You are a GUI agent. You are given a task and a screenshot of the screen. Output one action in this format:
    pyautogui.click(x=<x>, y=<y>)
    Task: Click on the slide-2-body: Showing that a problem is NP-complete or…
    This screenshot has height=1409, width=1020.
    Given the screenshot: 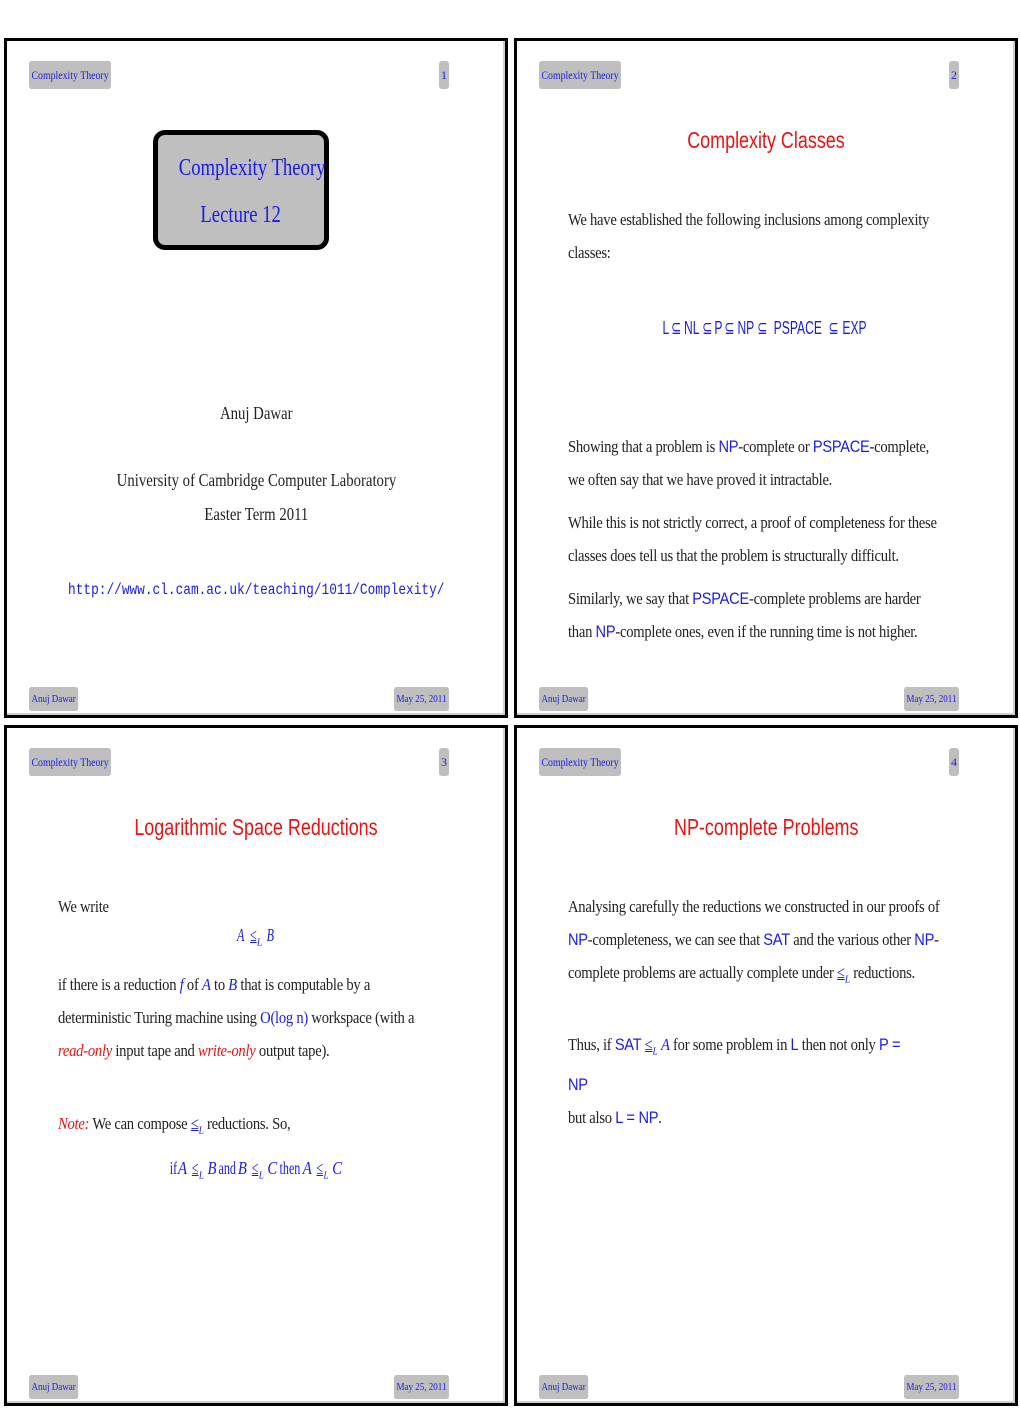 What is the action you would take?
    pyautogui.click(x=788, y=544)
    